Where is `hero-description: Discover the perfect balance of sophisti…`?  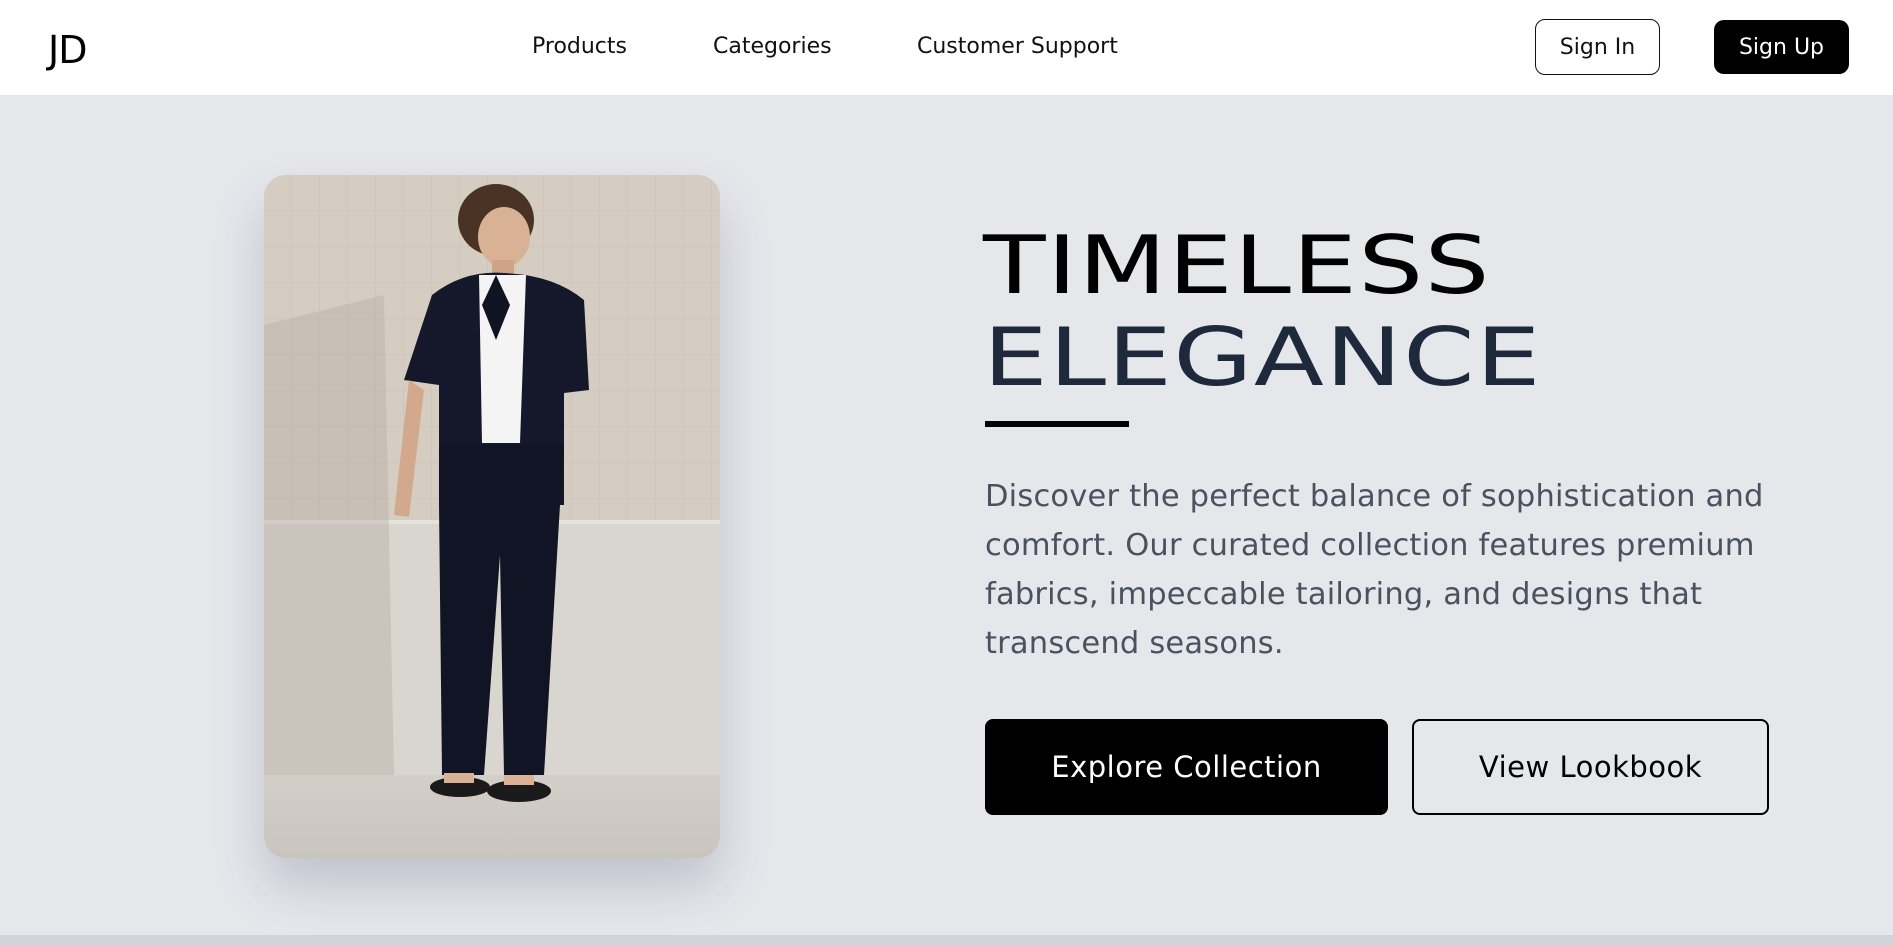
hero-description: Discover the perfect balance of sophisti… is located at coordinates (1385, 570).